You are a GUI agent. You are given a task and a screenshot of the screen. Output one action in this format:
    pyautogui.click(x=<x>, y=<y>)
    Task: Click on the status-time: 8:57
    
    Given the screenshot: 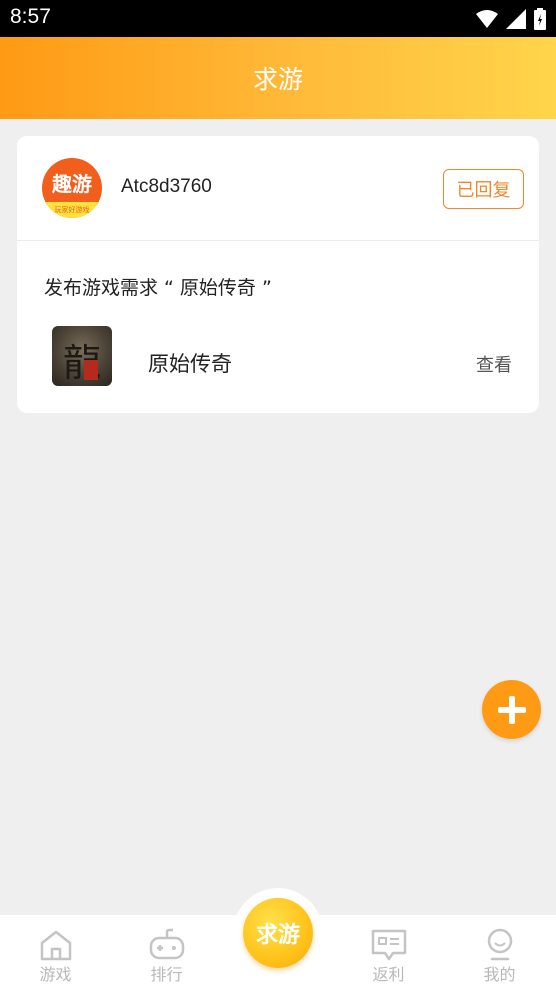 What is the action you would take?
    pyautogui.click(x=30, y=16)
    